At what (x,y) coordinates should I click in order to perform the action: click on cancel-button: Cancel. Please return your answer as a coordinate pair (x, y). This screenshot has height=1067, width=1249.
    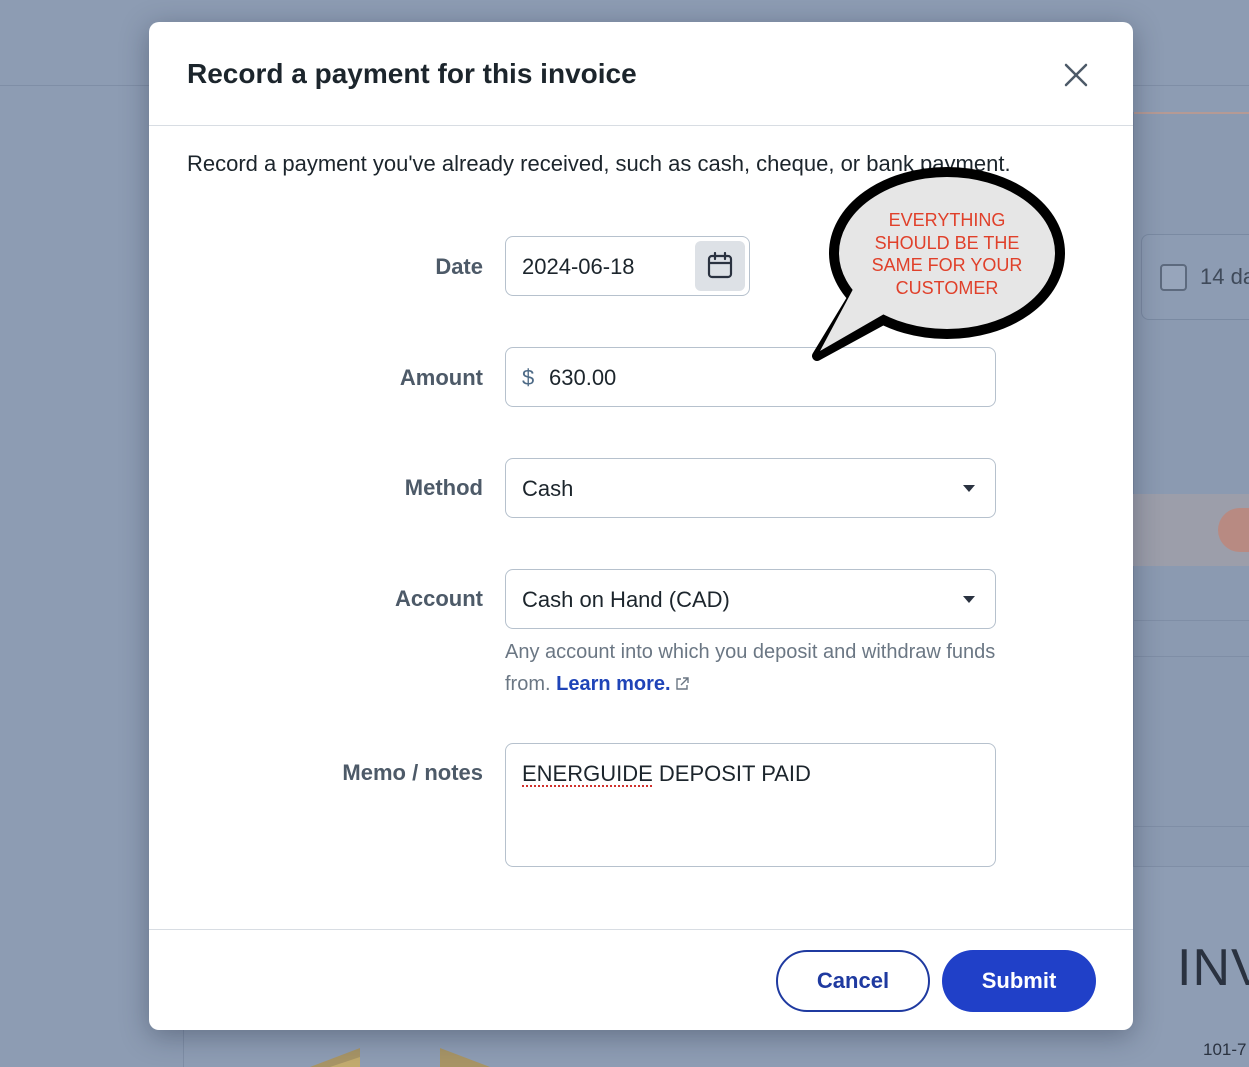
    Looking at the image, I should click on (853, 981).